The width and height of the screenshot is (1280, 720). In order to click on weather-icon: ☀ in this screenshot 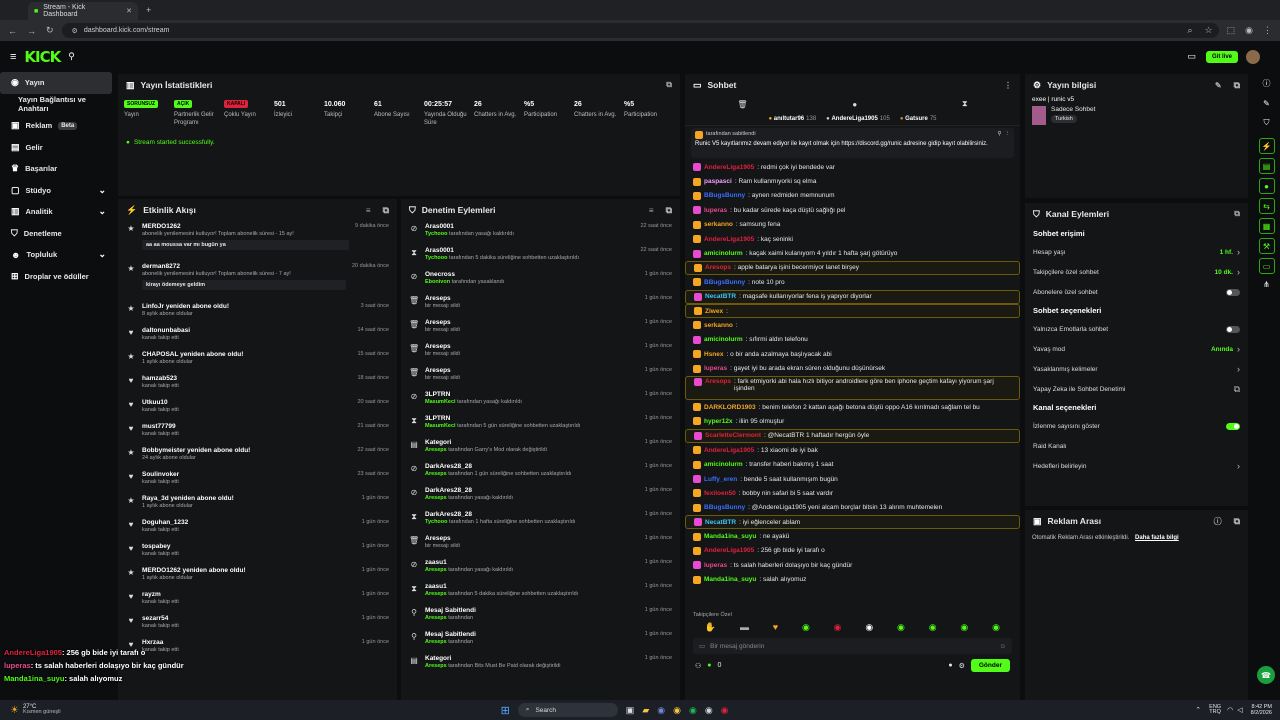, I will do `click(14, 710)`.